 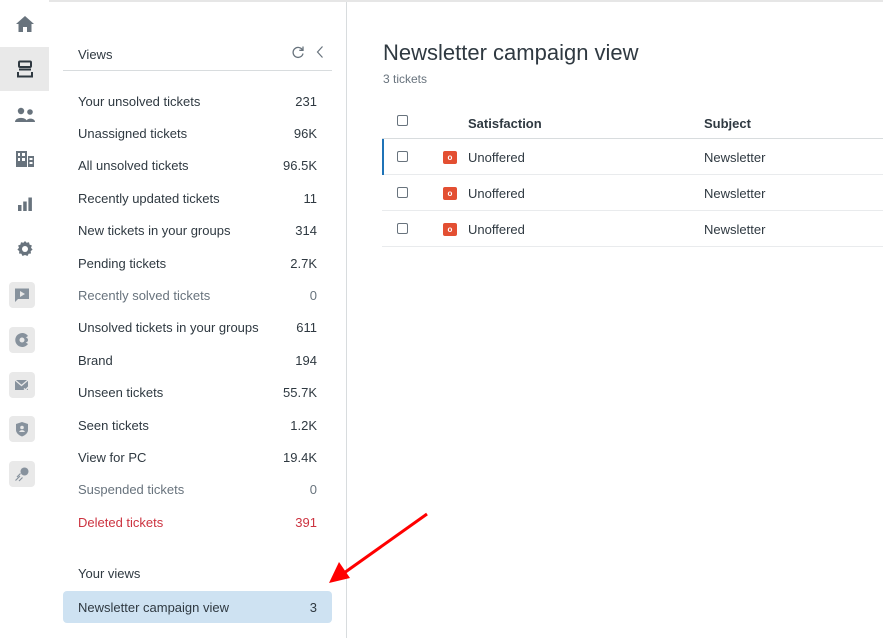 What do you see at coordinates (306, 101) in the screenshot?
I see `view-item-count: 231` at bounding box center [306, 101].